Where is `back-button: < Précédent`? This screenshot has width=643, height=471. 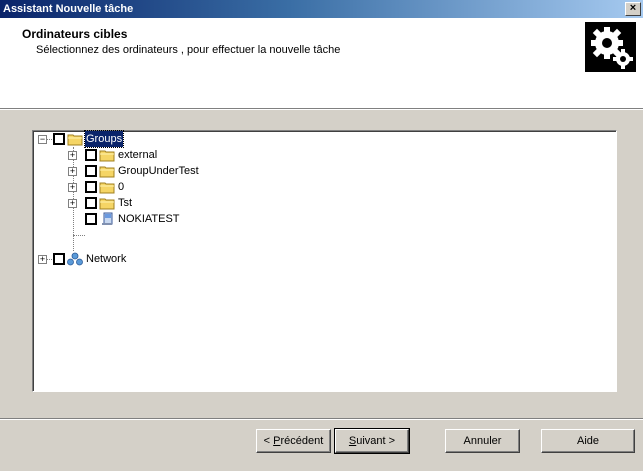
back-button: < Précédent is located at coordinates (293, 441).